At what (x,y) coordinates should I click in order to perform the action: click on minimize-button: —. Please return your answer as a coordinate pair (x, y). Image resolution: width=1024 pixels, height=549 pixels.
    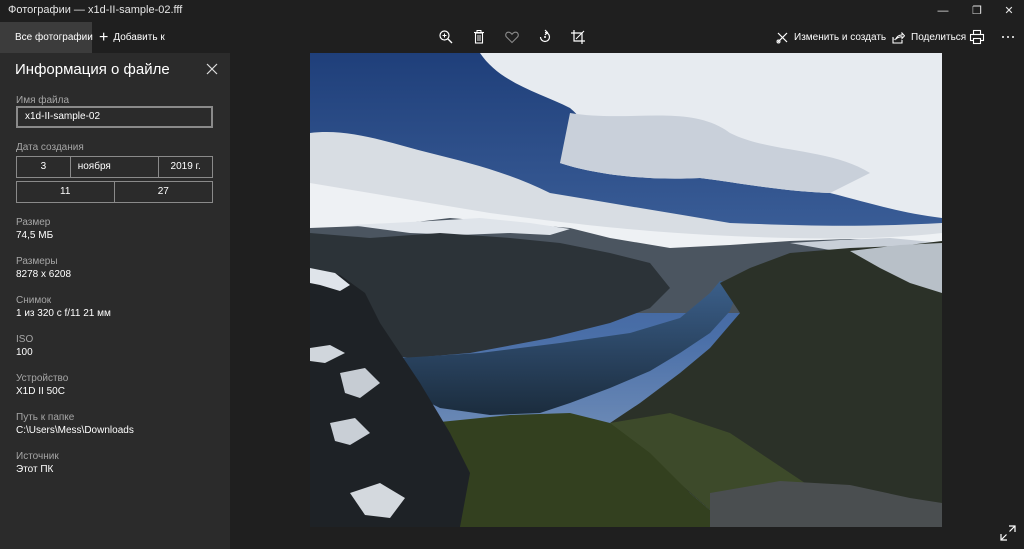
    Looking at the image, I should click on (943, 11).